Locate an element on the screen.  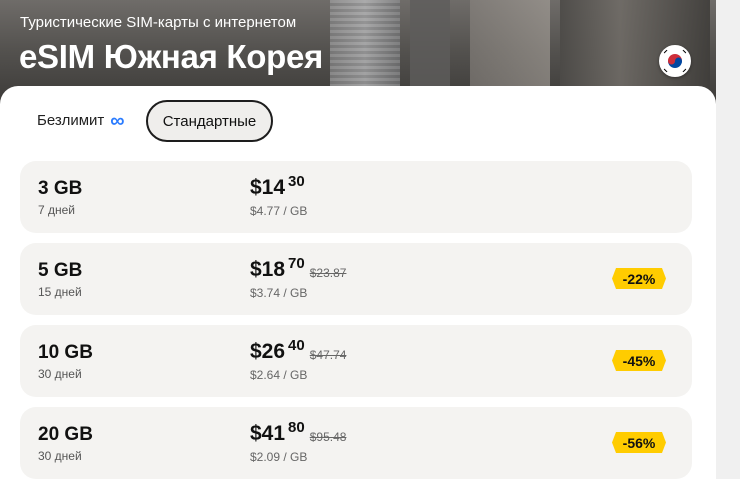
plan-price-cents: 80 is located at coordinates (296, 427).